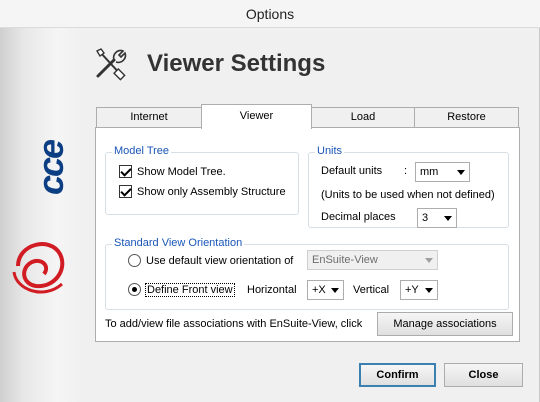  I want to click on show-model-tree-label: Show Model Tree., so click(181, 171).